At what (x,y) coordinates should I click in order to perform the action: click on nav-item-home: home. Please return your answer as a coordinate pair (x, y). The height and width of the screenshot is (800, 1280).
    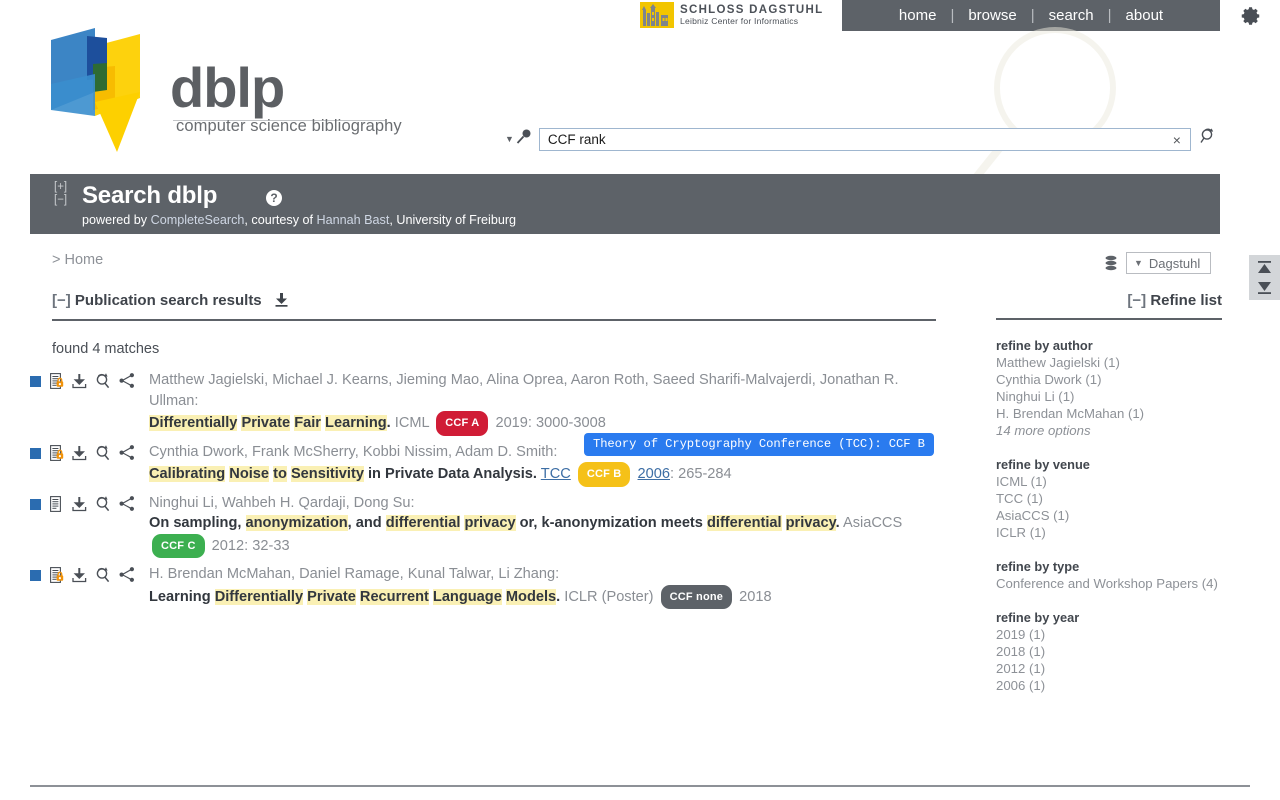
    Looking at the image, I should click on (918, 15).